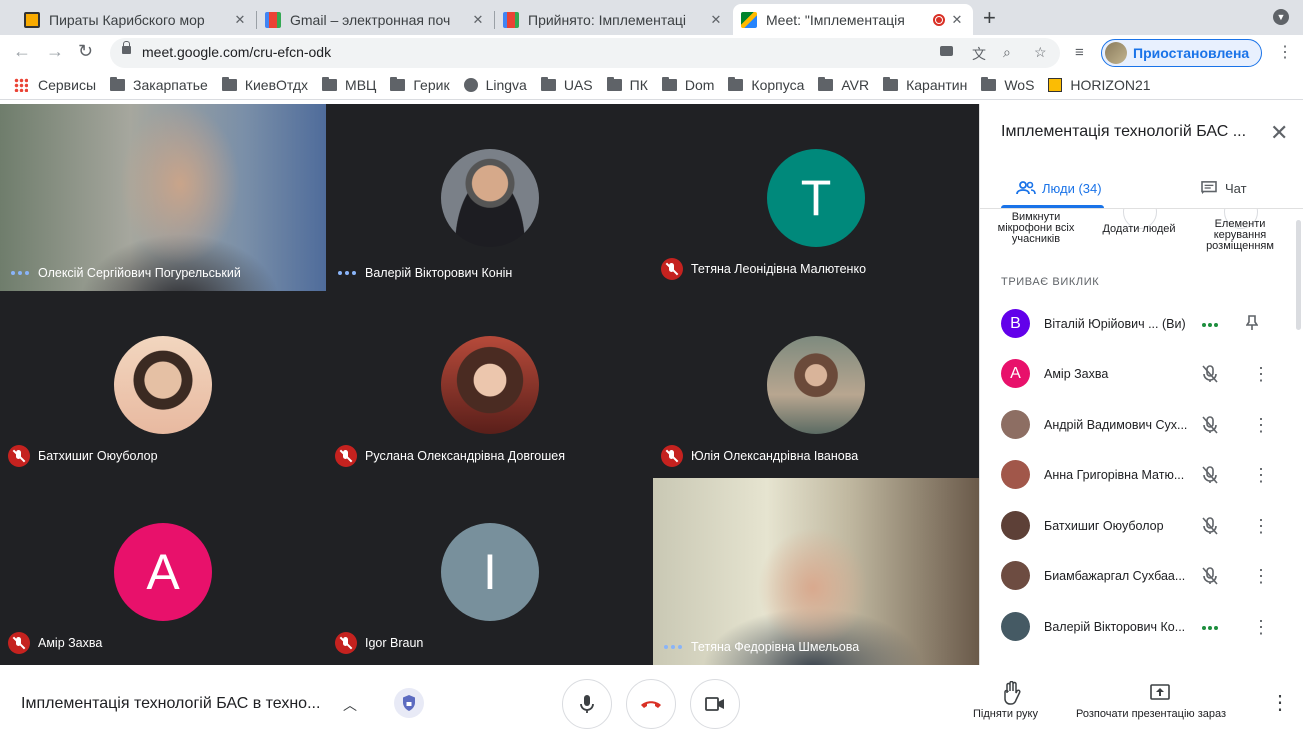 The height and width of the screenshot is (744, 1303). I want to click on camera-button, so click(715, 704).